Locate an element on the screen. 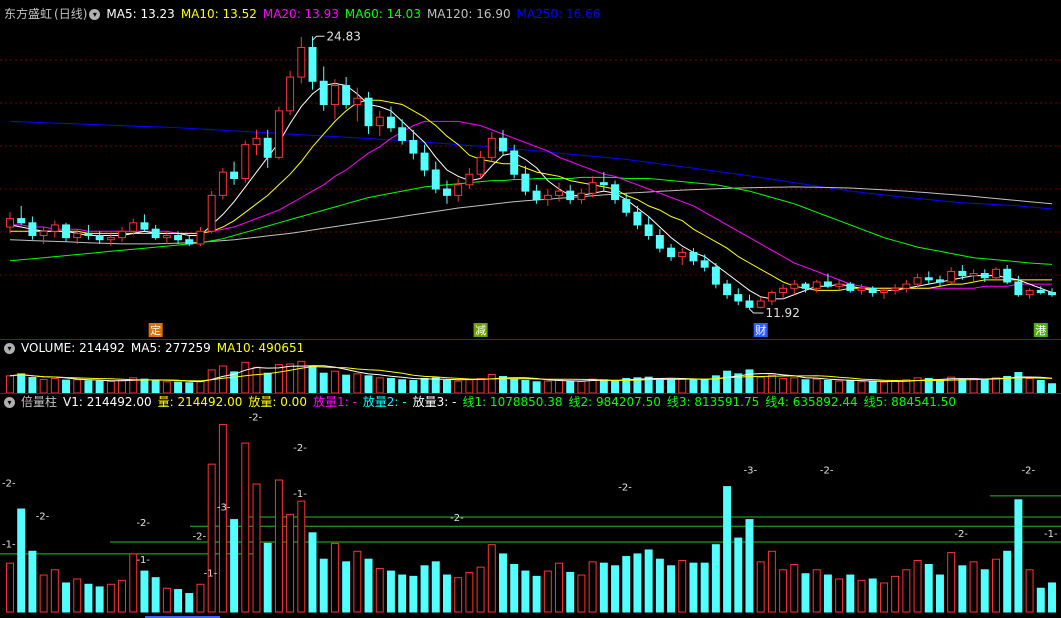  ma-value-label: MA120: 16.90 is located at coordinates (468, 14).